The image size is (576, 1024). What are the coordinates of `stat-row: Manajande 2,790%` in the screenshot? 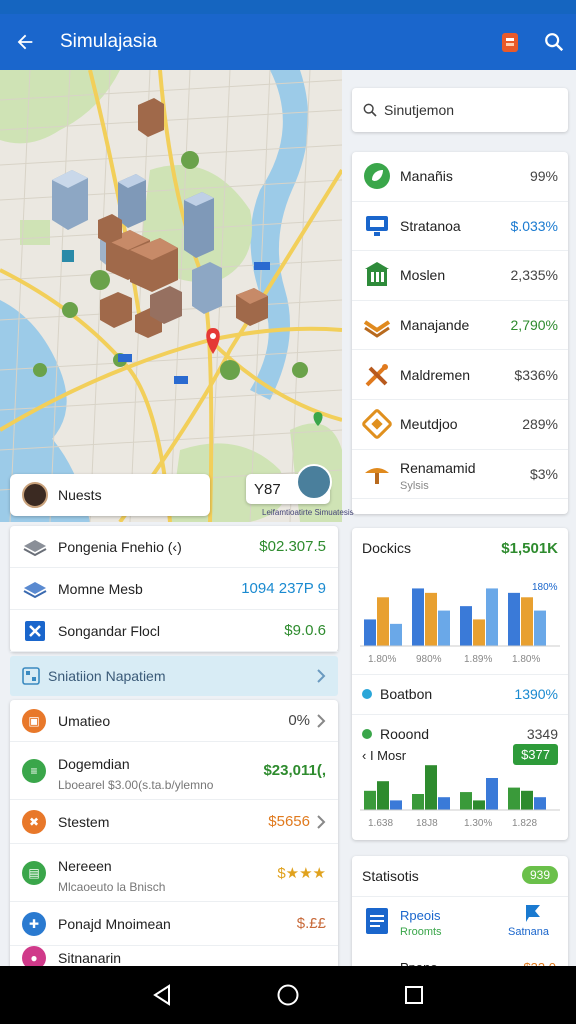 It's located at (460, 326).